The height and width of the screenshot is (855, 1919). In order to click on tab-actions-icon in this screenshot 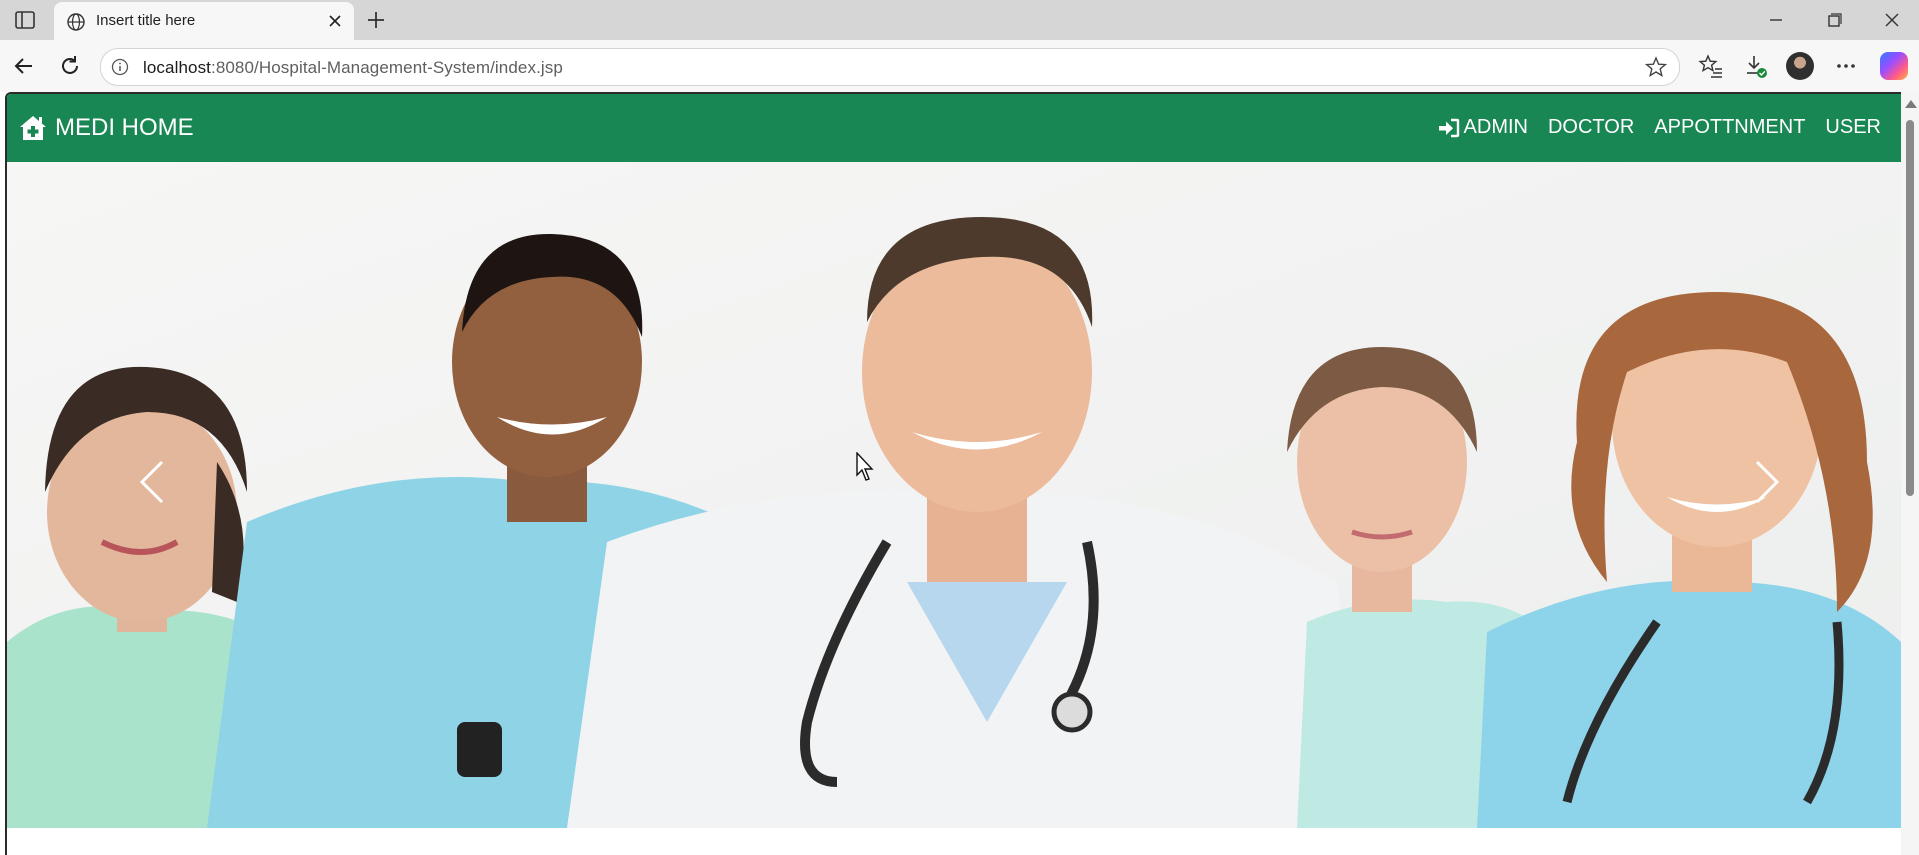, I will do `click(25, 20)`.